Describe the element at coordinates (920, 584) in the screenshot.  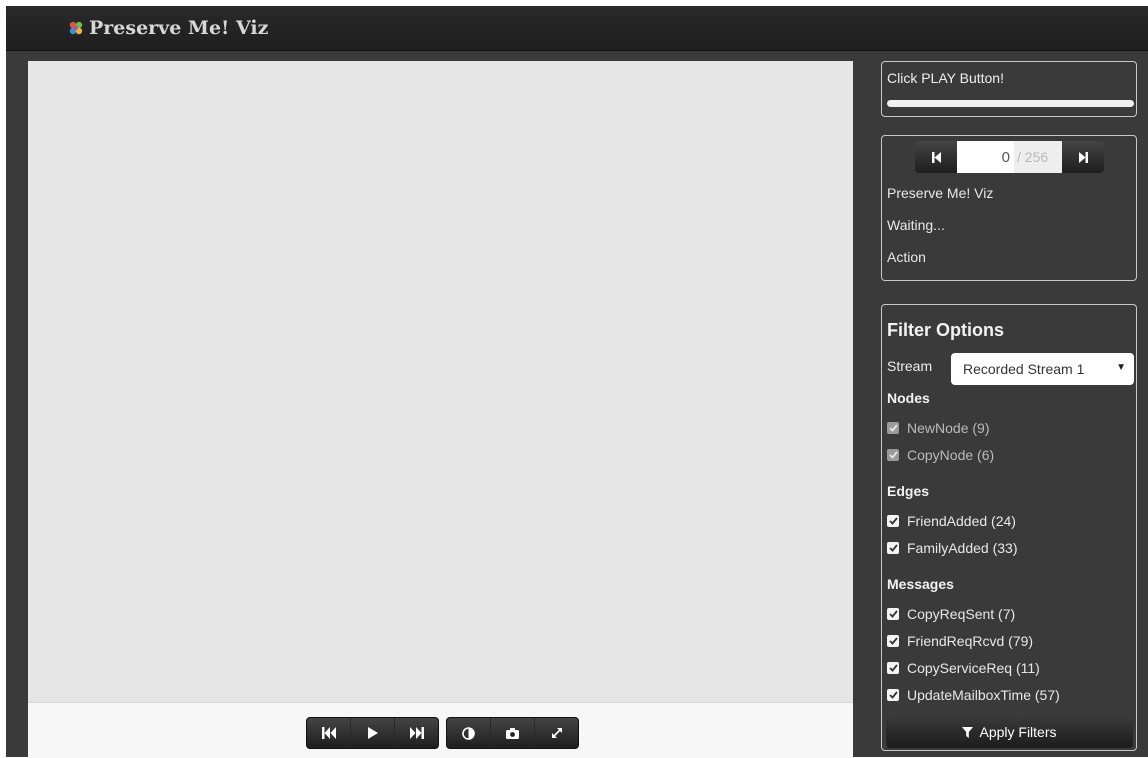
I see `section-messages: Messages` at that location.